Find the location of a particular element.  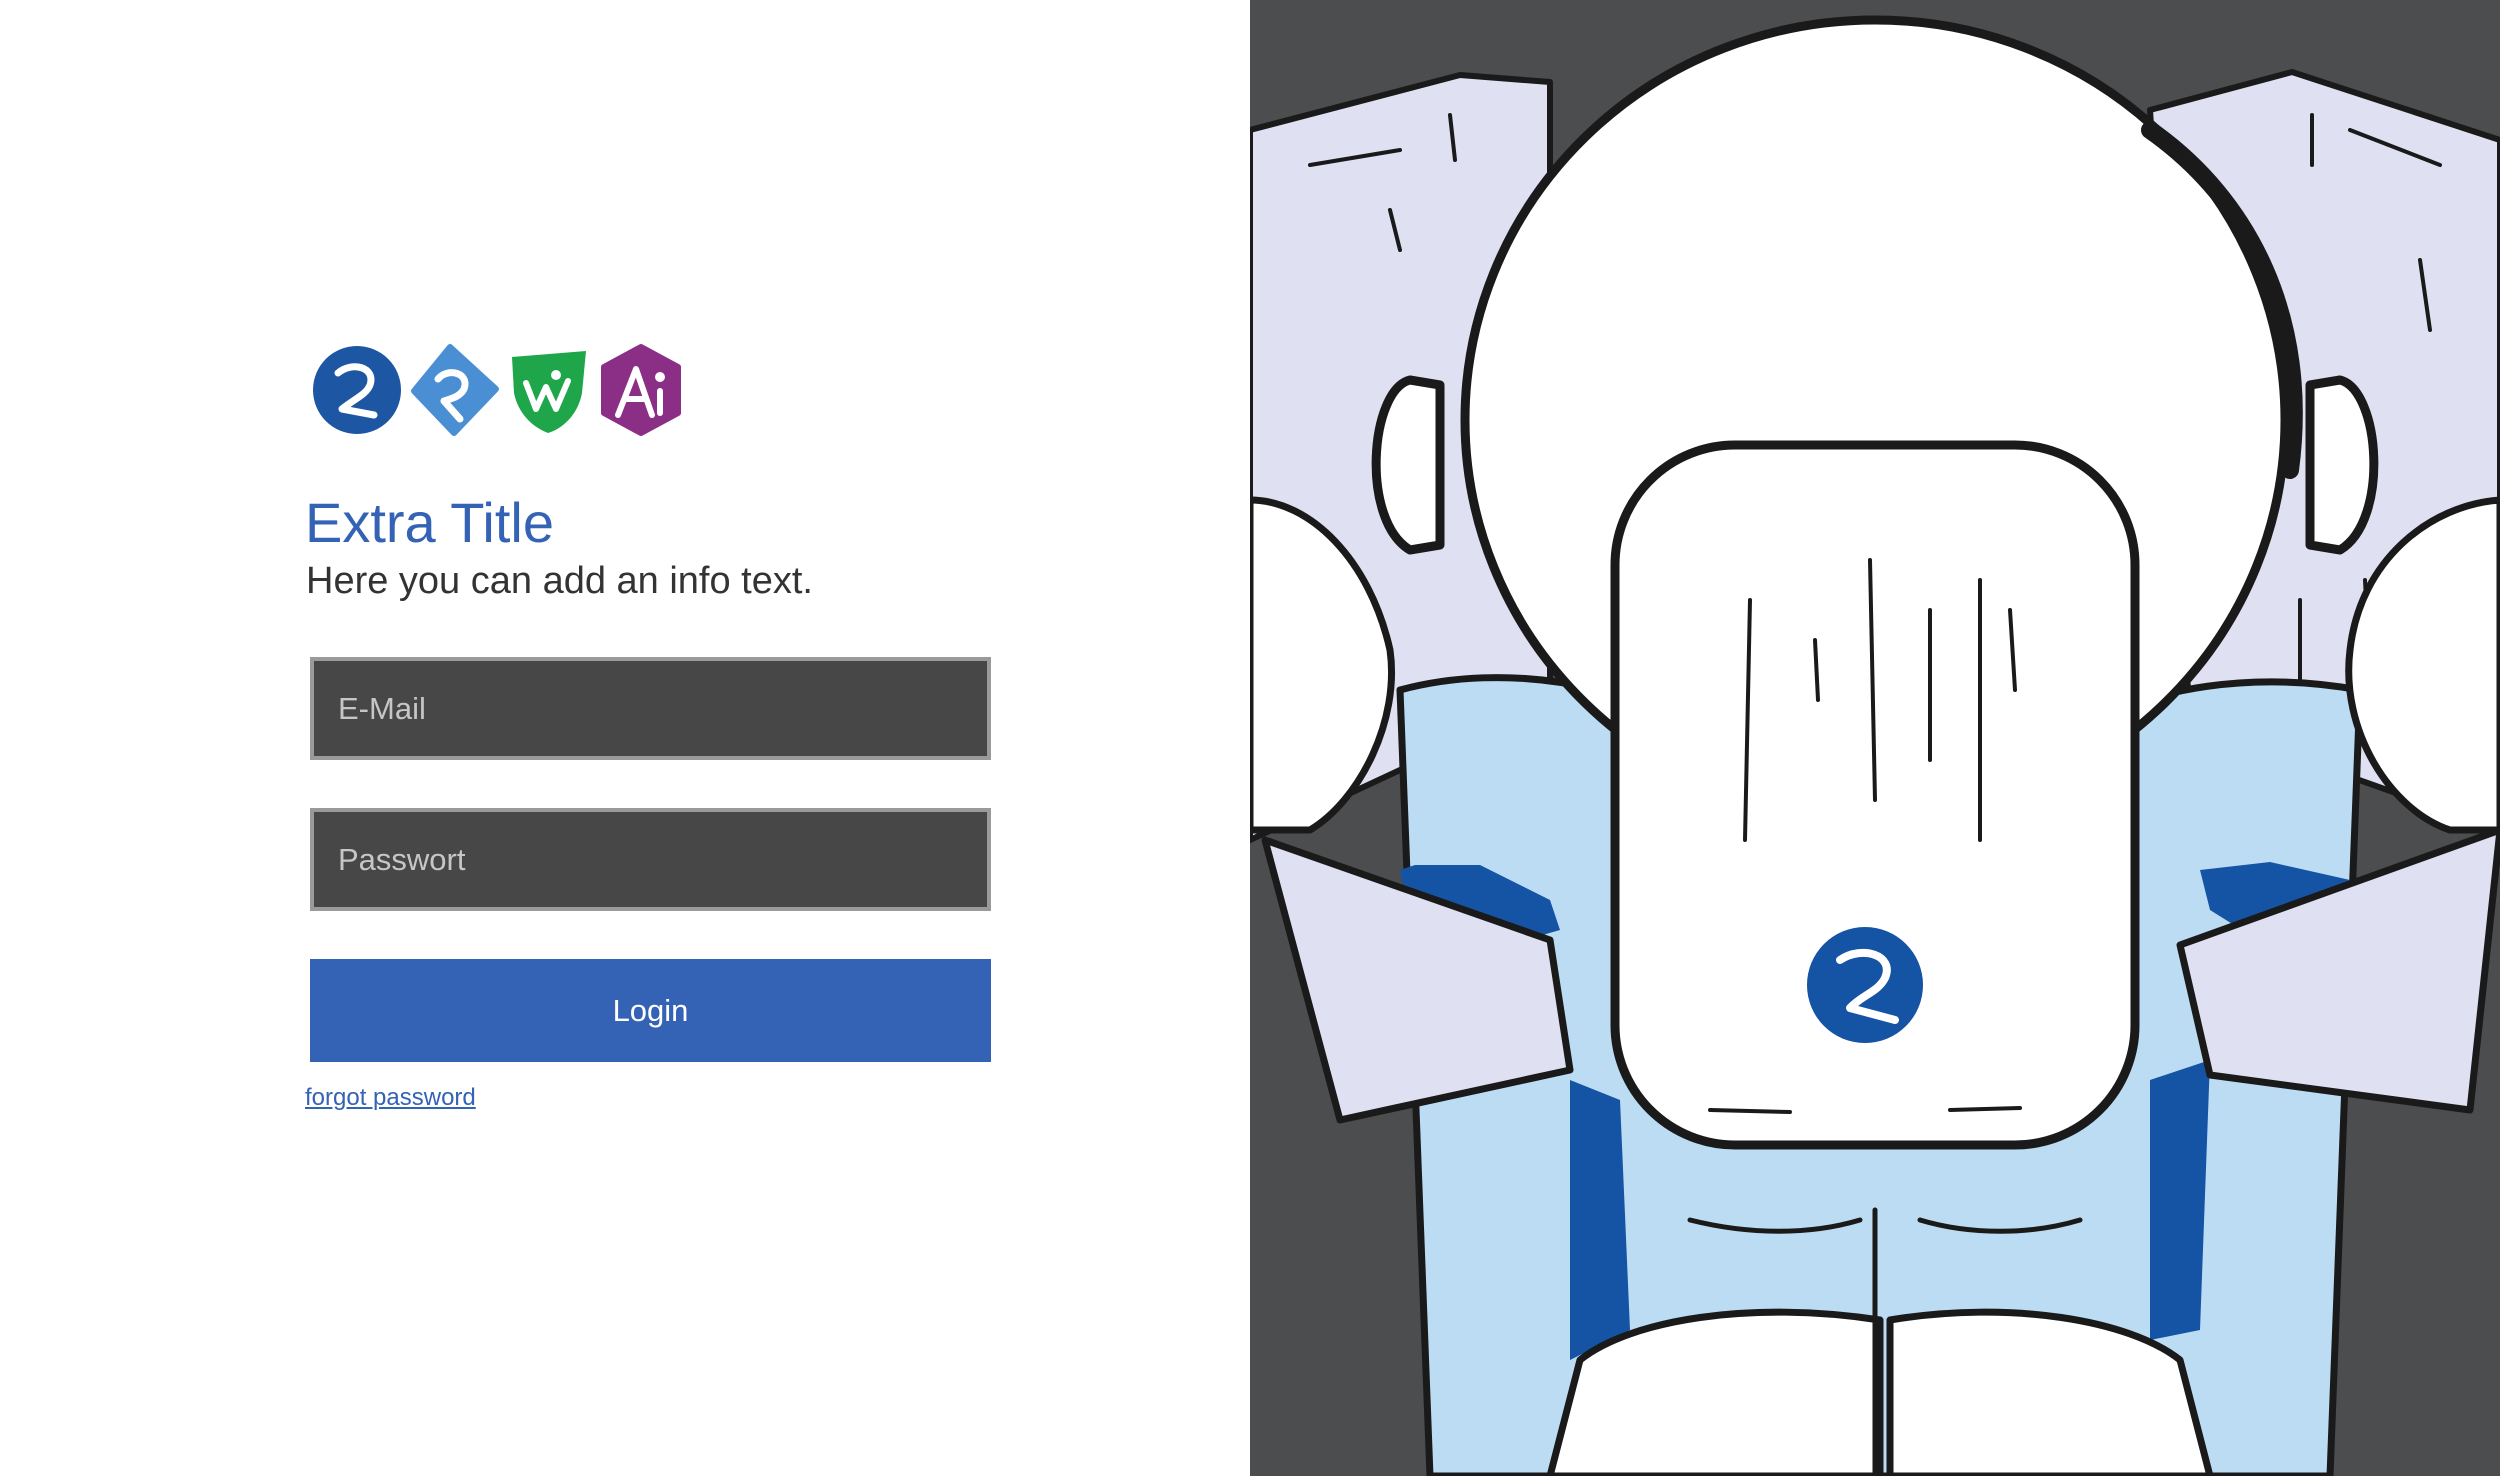

robot-legs is located at coordinates (1880, 1392).